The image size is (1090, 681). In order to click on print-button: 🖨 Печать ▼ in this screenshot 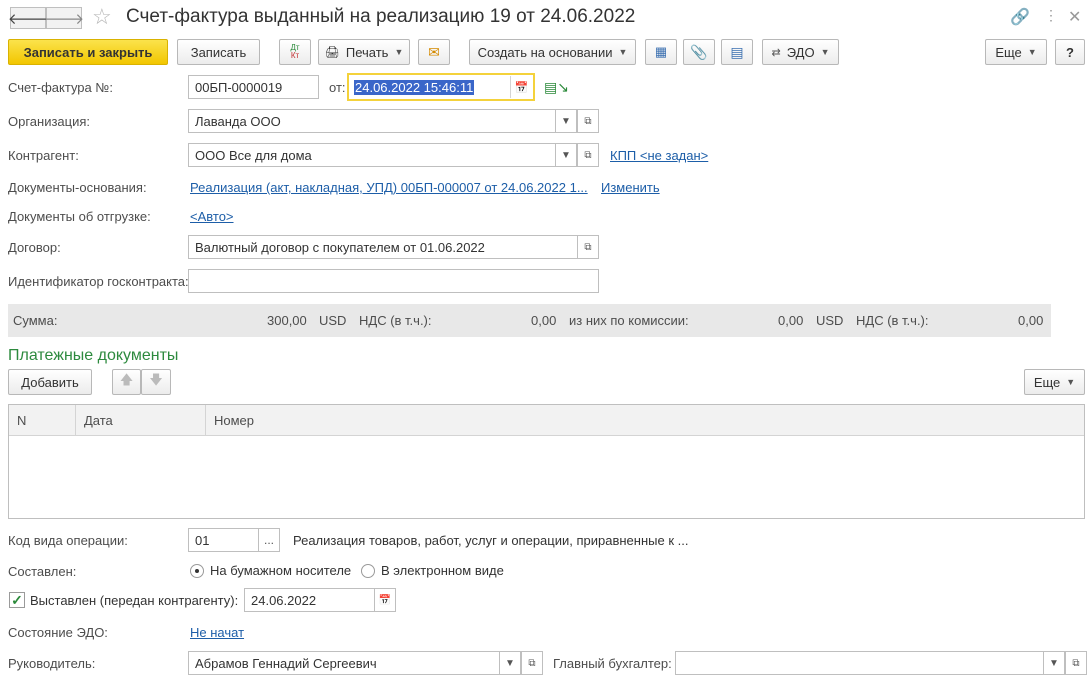, I will do `click(364, 52)`.